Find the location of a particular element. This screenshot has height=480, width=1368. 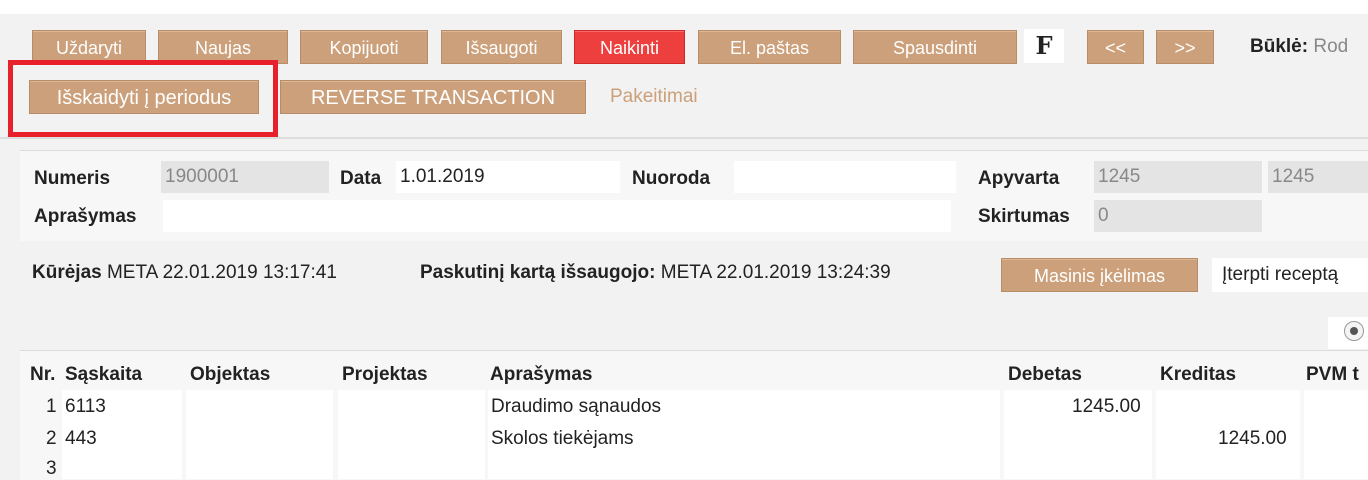

delete-button: Naikinti is located at coordinates (629, 47).